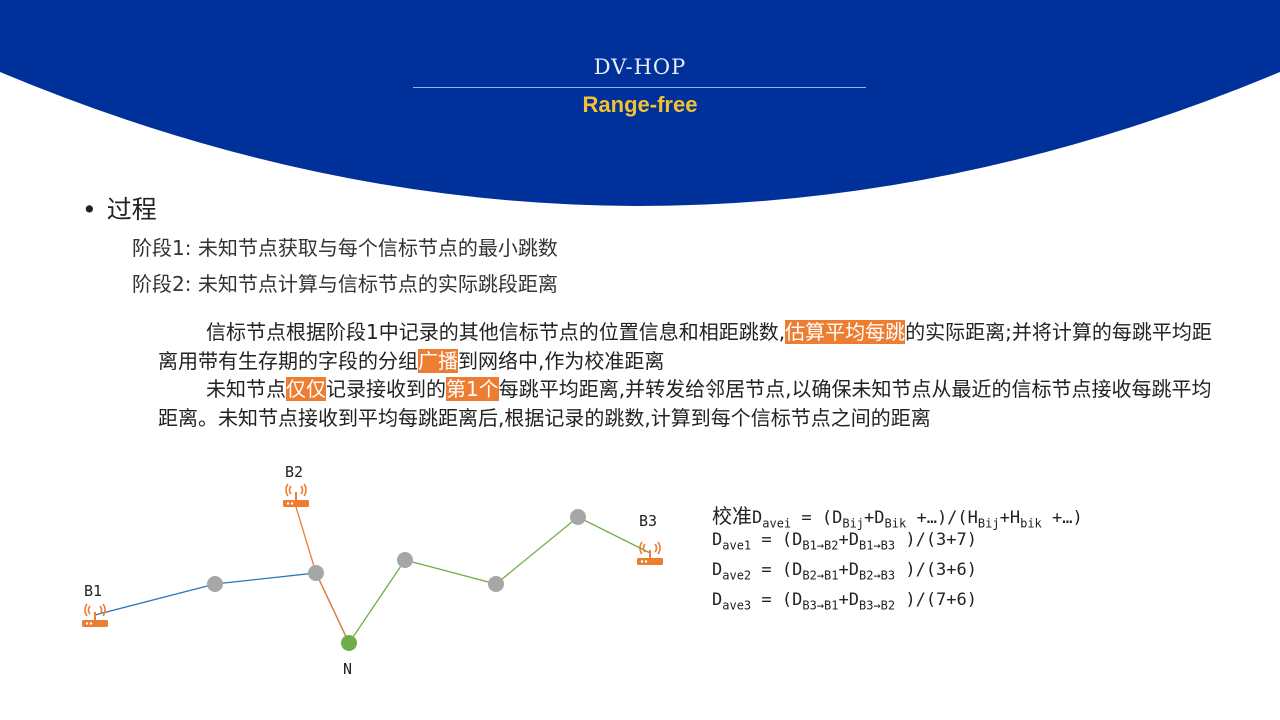  What do you see at coordinates (648, 521) in the screenshot?
I see `label-b3: B3` at bounding box center [648, 521].